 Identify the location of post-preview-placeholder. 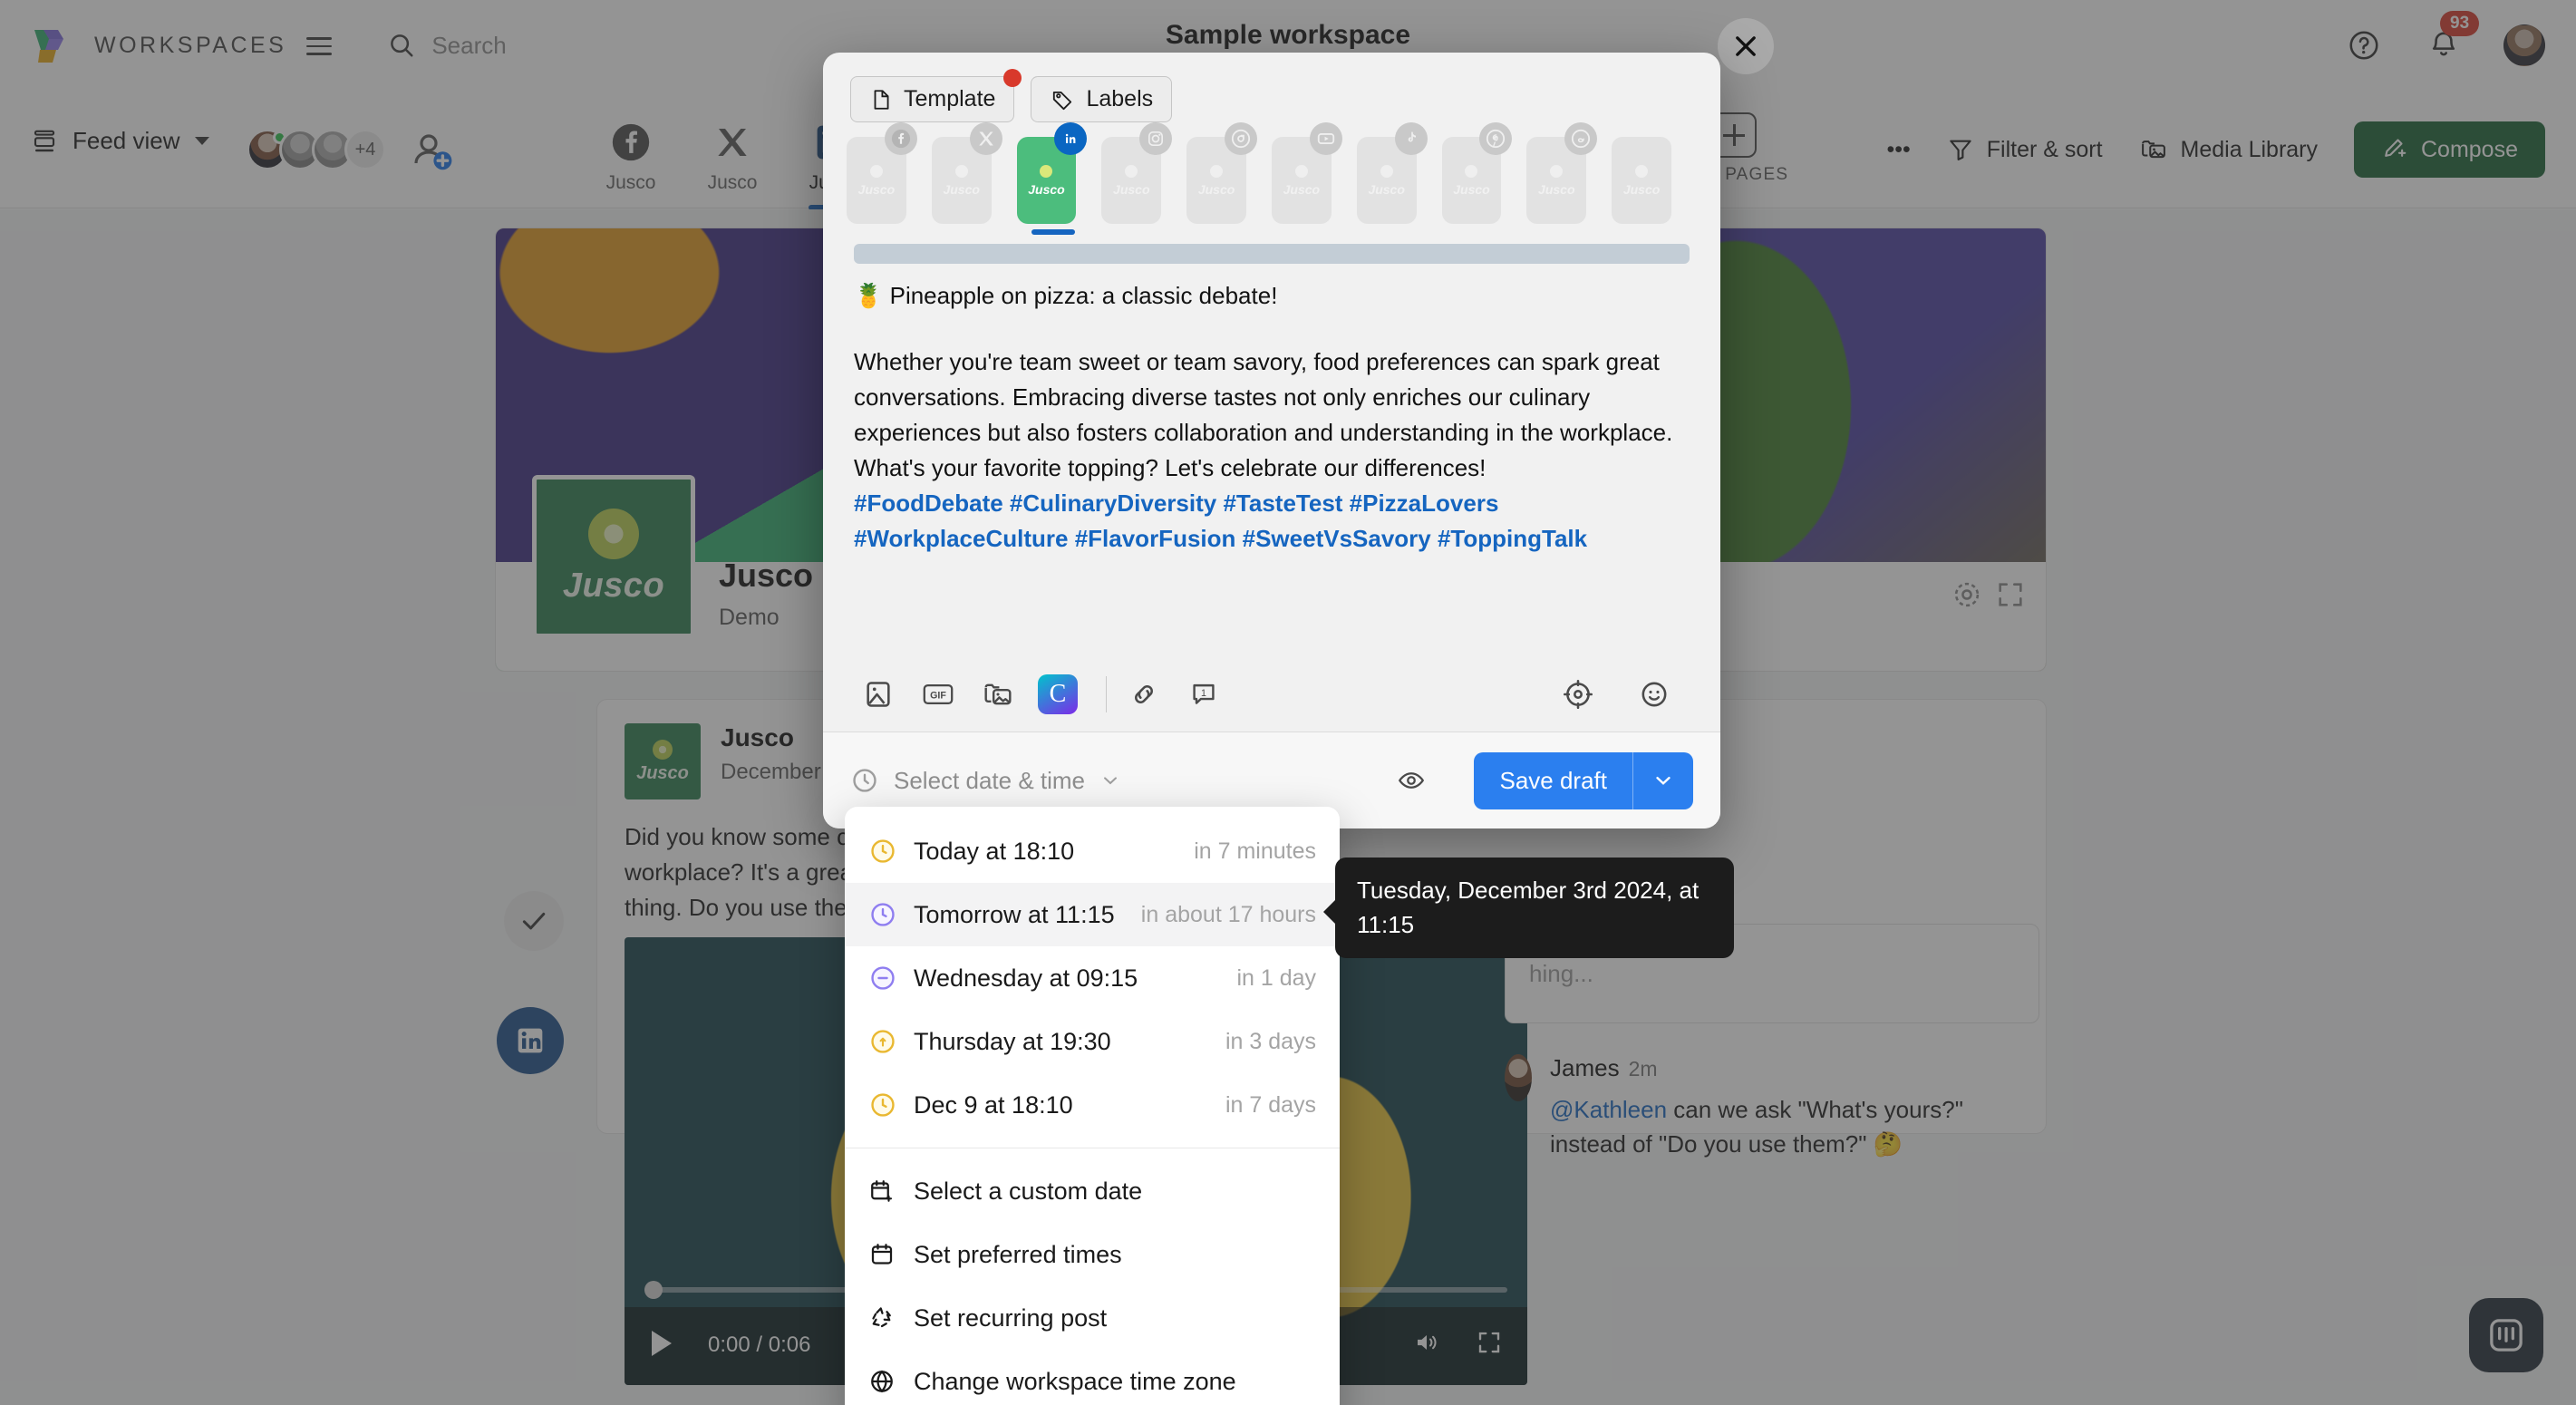
(1272, 254).